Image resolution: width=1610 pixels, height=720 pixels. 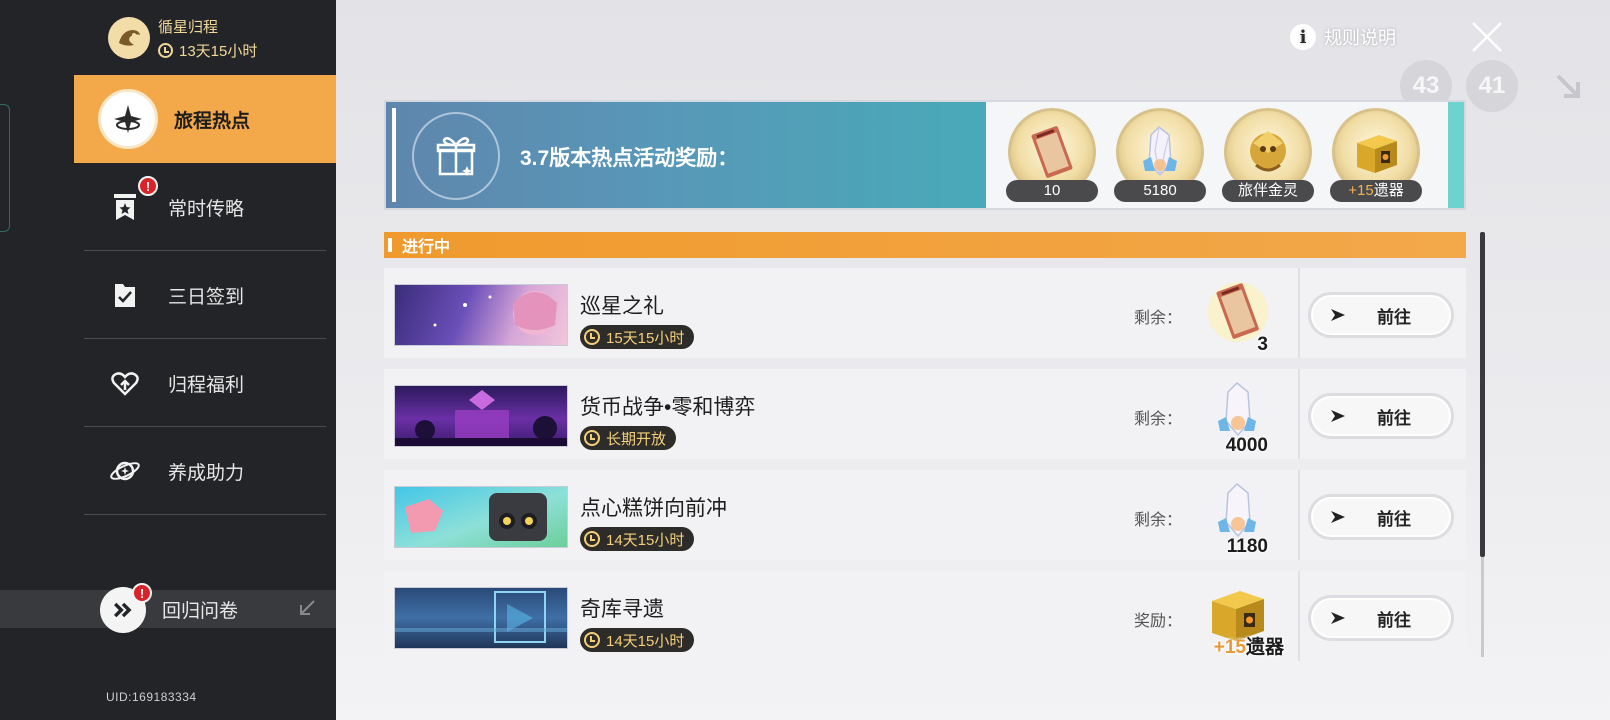 What do you see at coordinates (1243, 618) in the screenshot?
I see `relic-chest-icon: +15遗器` at bounding box center [1243, 618].